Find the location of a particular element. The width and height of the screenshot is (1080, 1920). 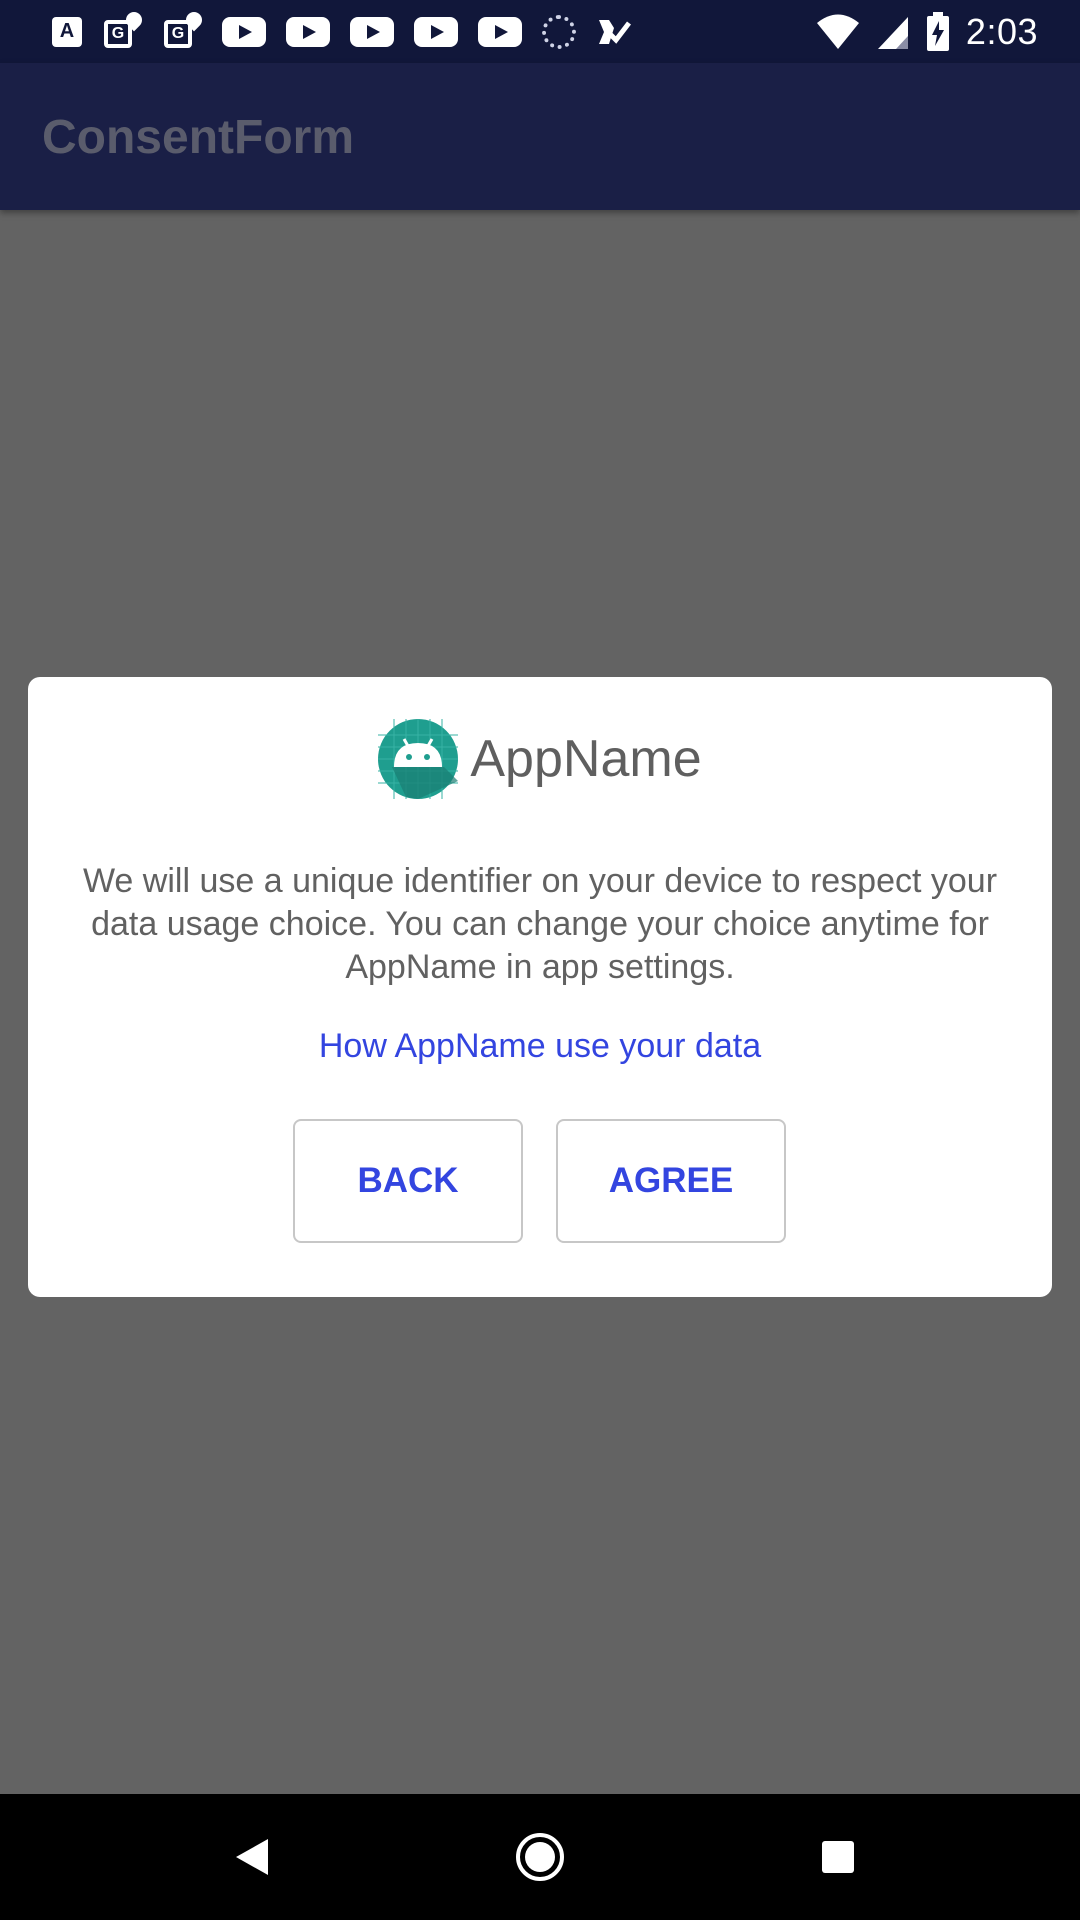

home-nav-icon is located at coordinates (540, 1857).